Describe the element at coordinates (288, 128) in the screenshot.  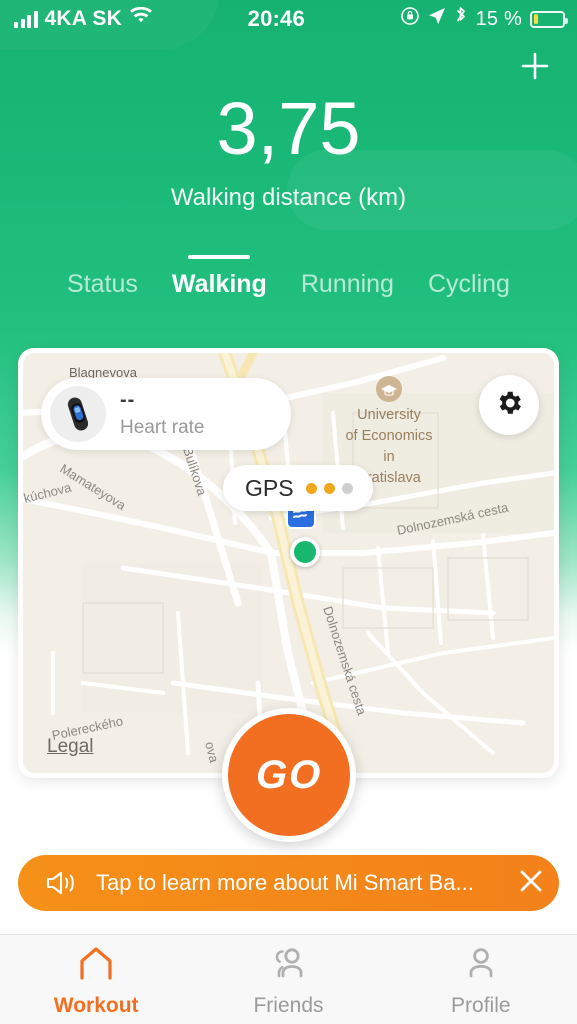
I see `metric-value: 3,75` at that location.